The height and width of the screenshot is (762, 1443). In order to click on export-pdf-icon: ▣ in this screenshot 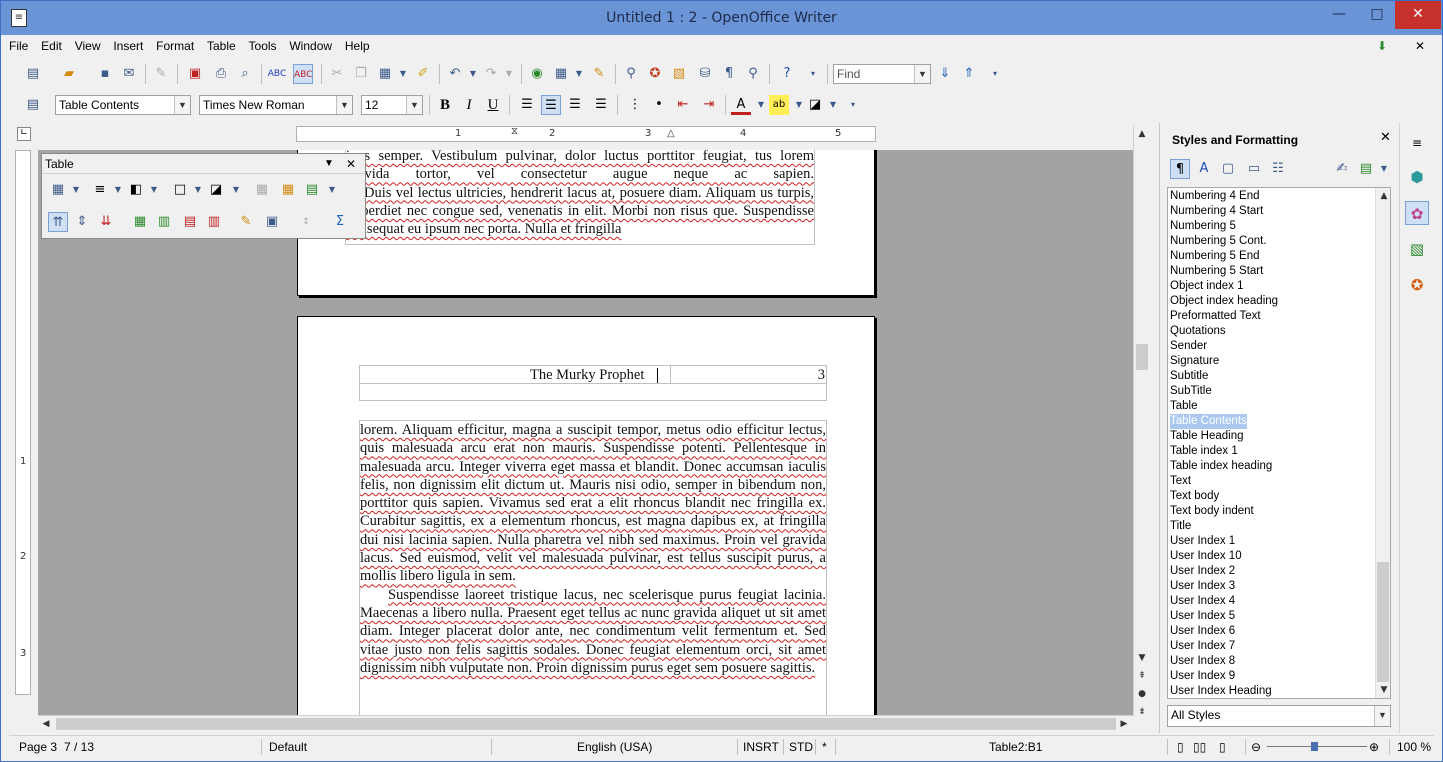, I will do `click(195, 74)`.